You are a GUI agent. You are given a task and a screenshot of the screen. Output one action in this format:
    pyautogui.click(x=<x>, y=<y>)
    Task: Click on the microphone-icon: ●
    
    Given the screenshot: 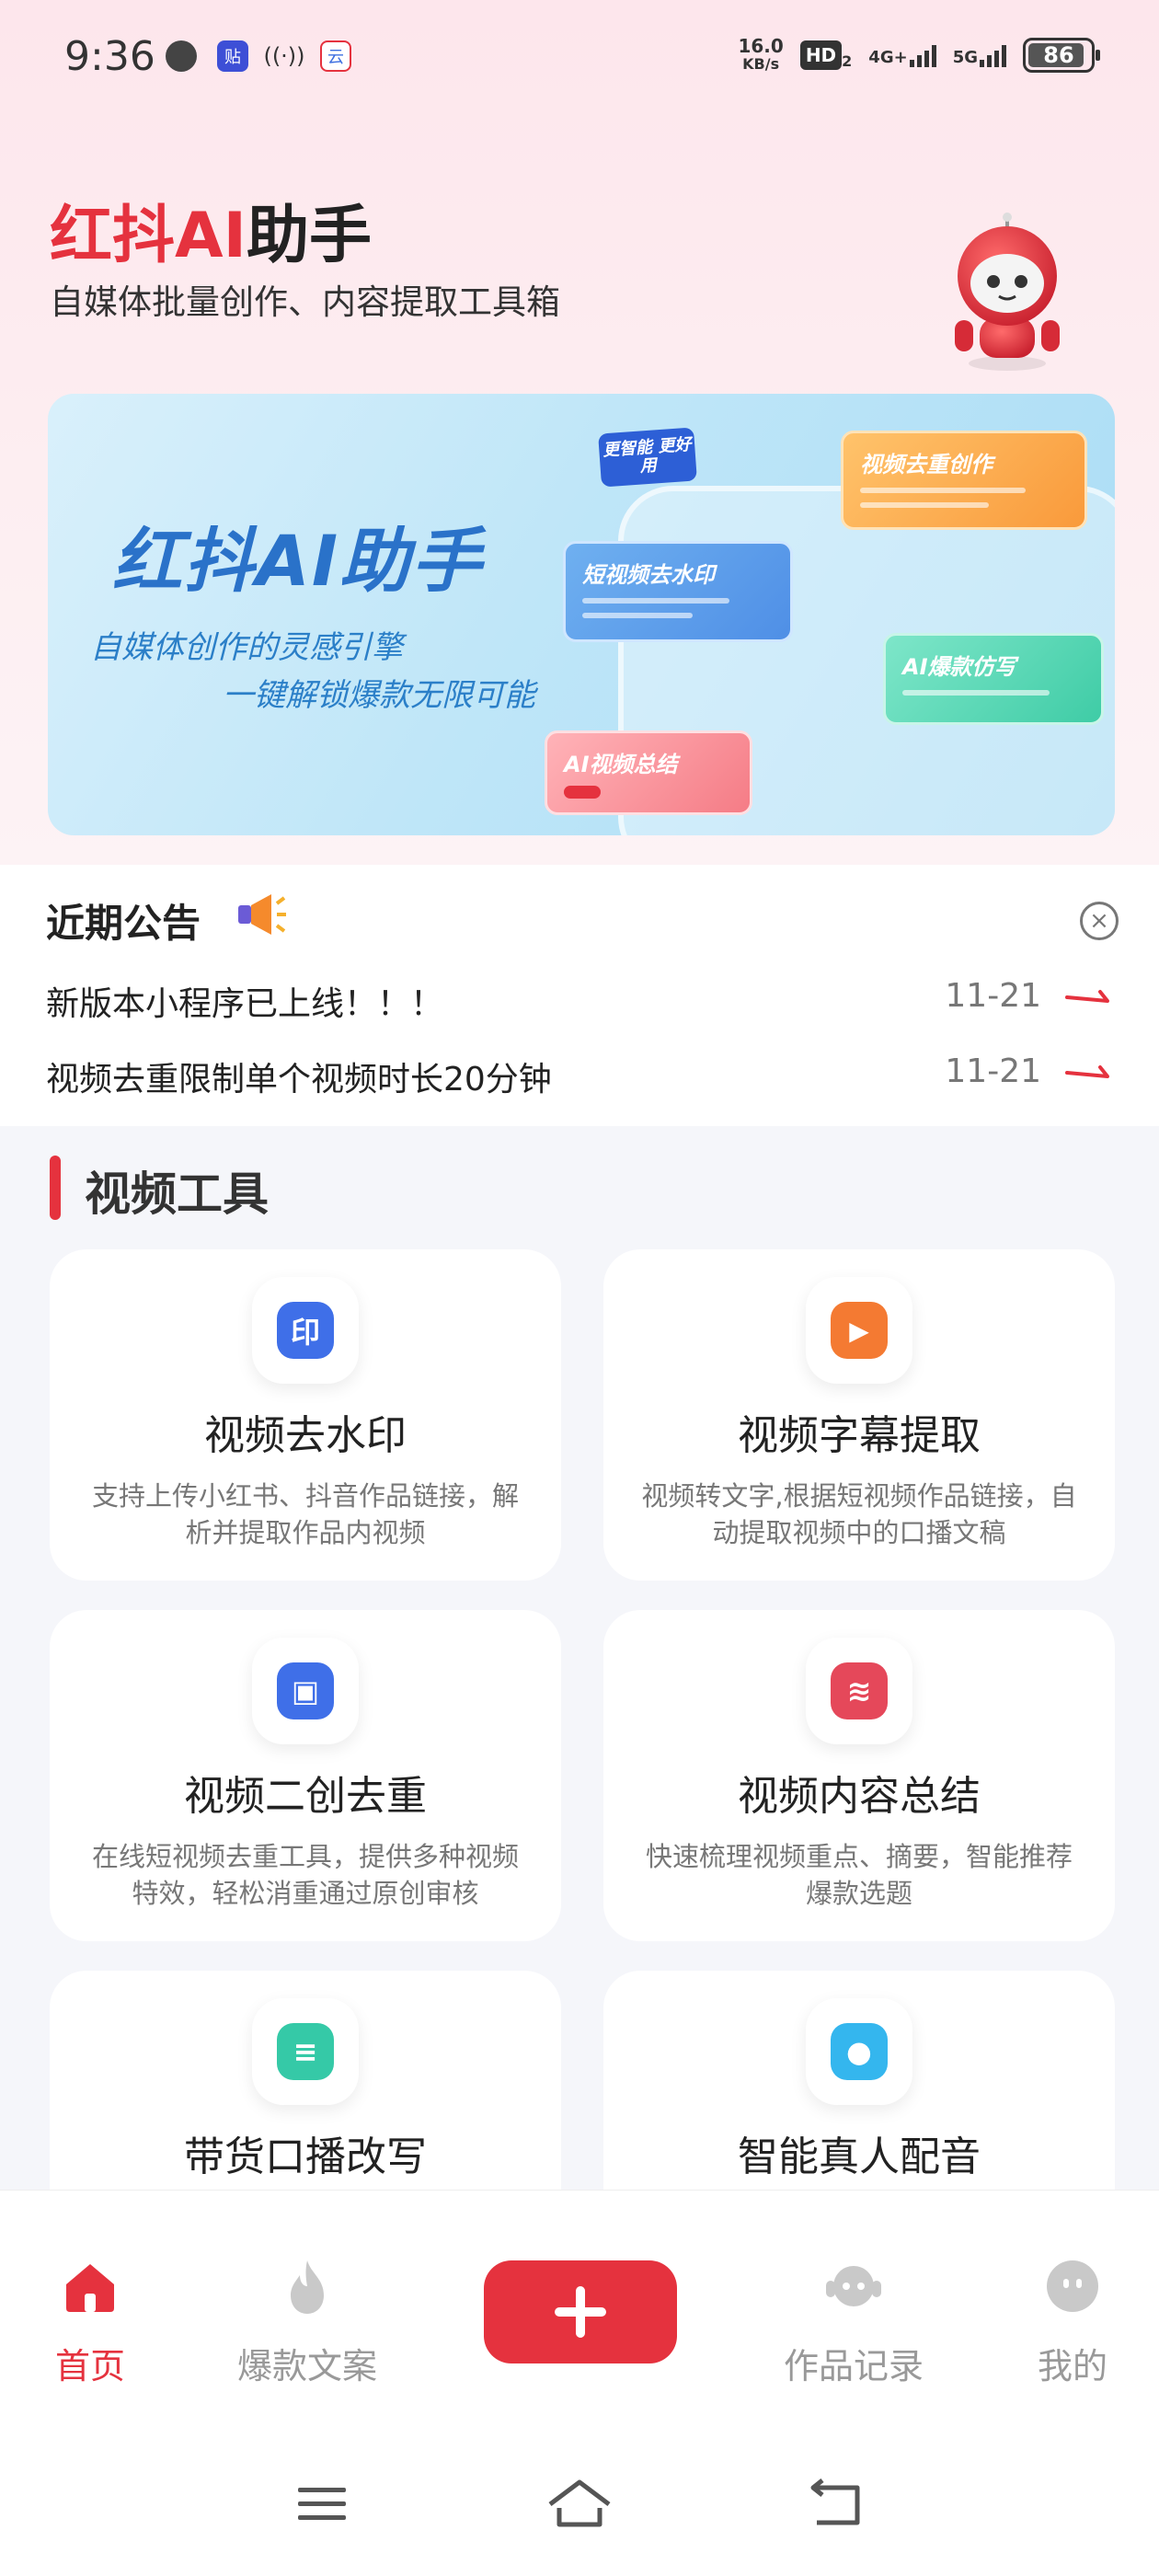 What is the action you would take?
    pyautogui.click(x=859, y=2051)
    